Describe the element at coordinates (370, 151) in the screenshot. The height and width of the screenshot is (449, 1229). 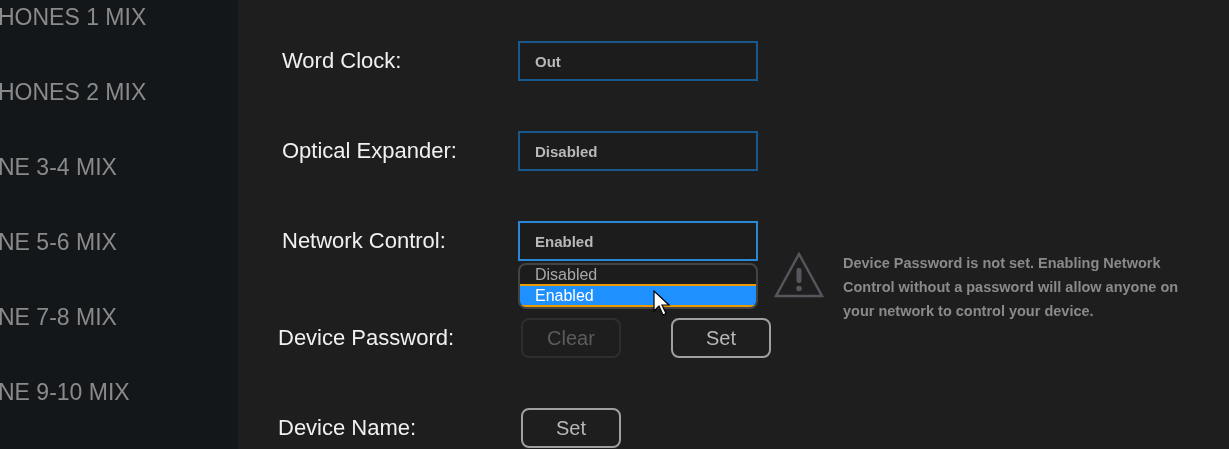
I see `setting-label: Optical Expander:` at that location.